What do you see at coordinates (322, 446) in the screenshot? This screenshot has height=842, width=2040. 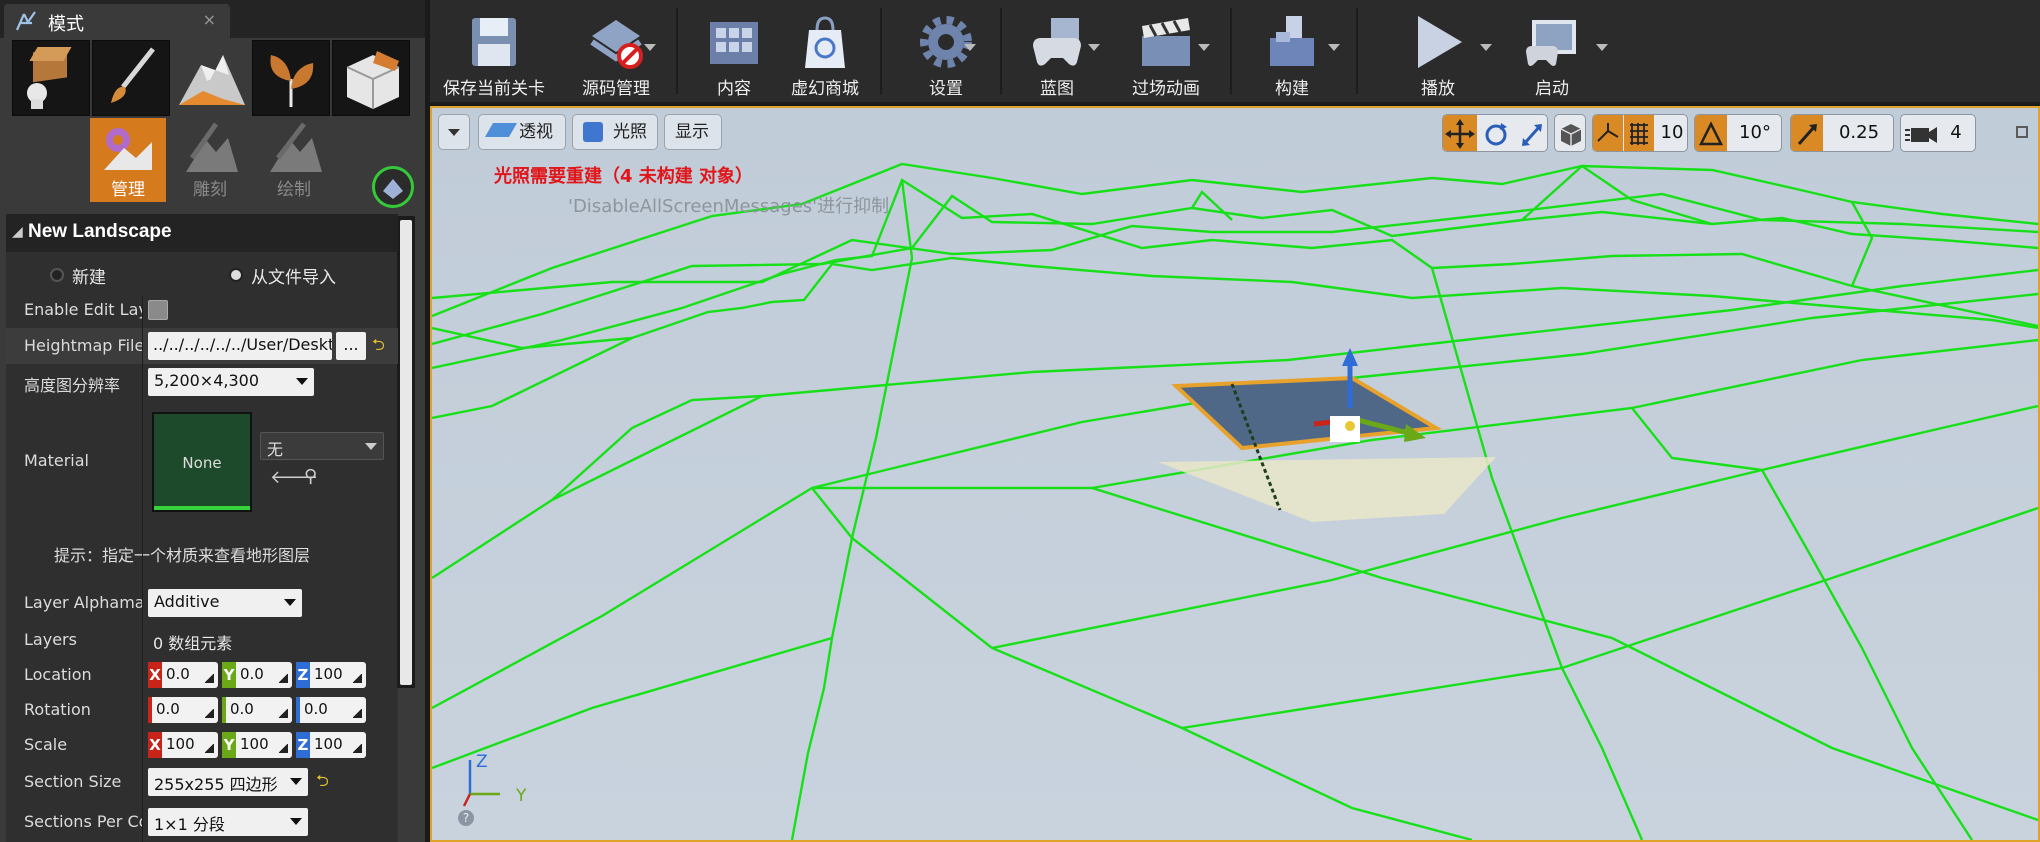 I see `material-combo: 无` at bounding box center [322, 446].